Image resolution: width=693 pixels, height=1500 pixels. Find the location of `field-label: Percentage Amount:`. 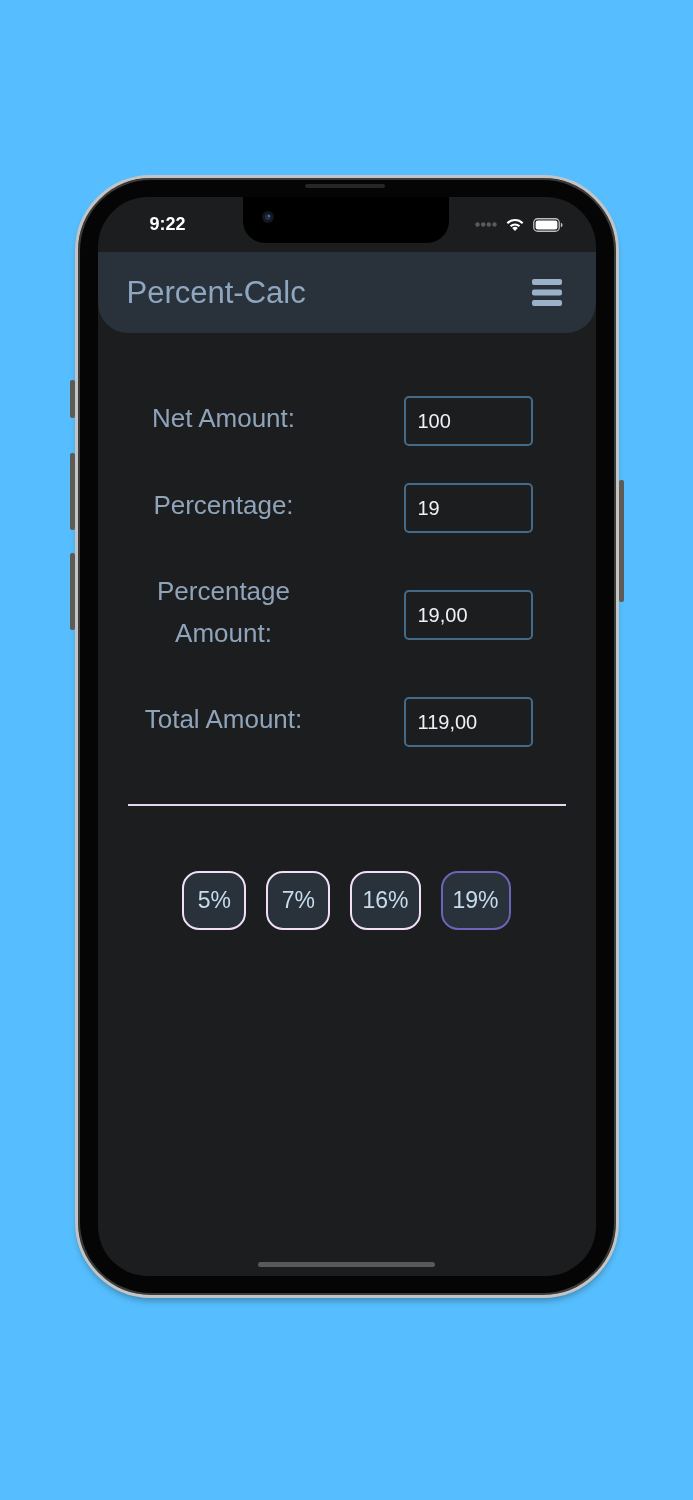

field-label: Percentage Amount: is located at coordinates (223, 612).